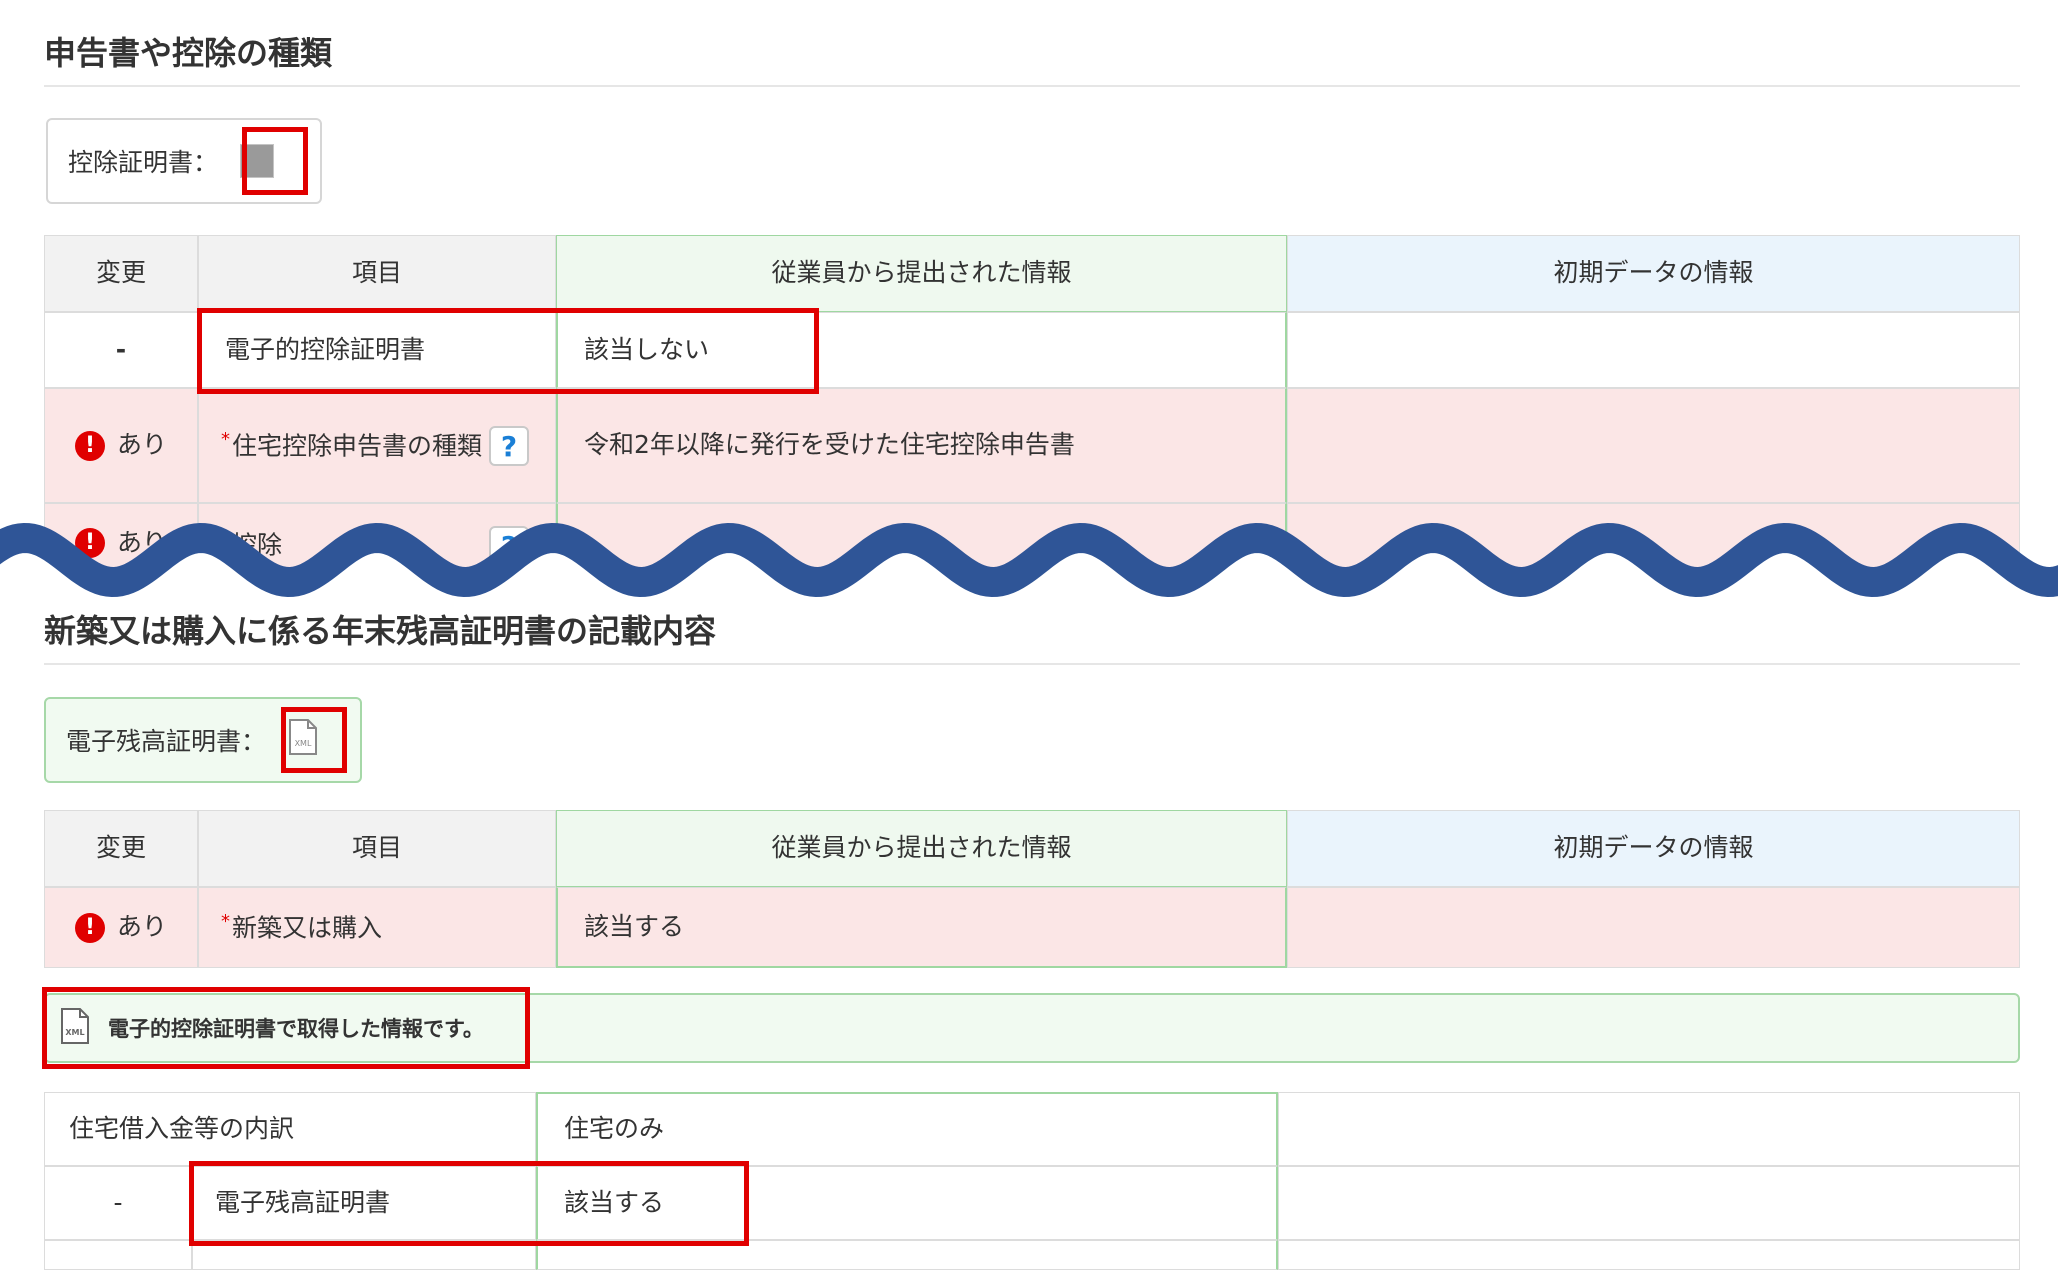  What do you see at coordinates (166, 741) in the screenshot?
I see `electronic-balance-certificate-label: 電子残高証明書：` at bounding box center [166, 741].